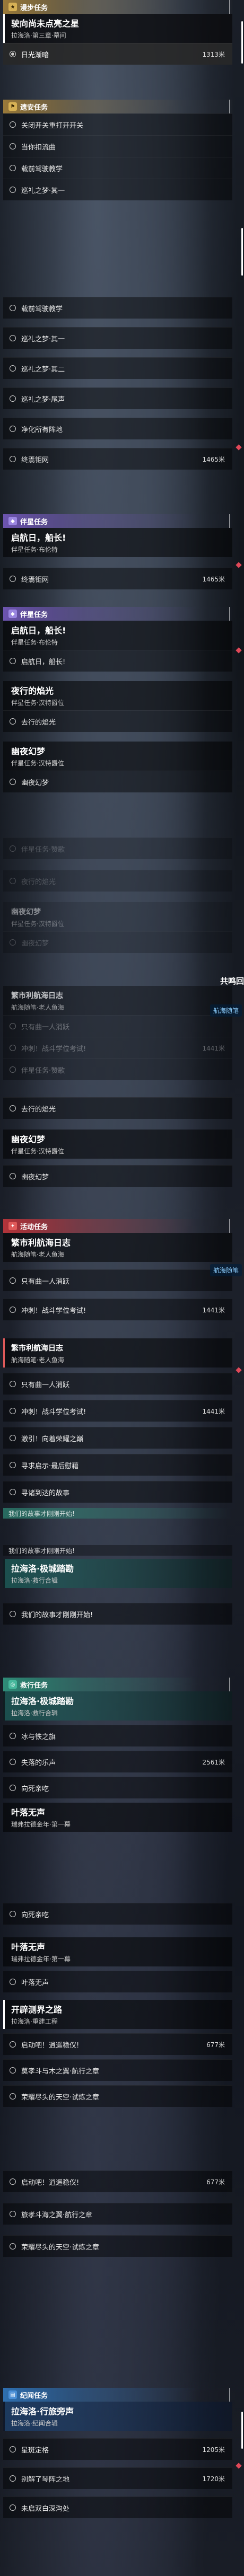 Image resolution: width=244 pixels, height=2576 pixels. I want to click on quest-objective: 激引！向着荣耀之巅, so click(118, 1438).